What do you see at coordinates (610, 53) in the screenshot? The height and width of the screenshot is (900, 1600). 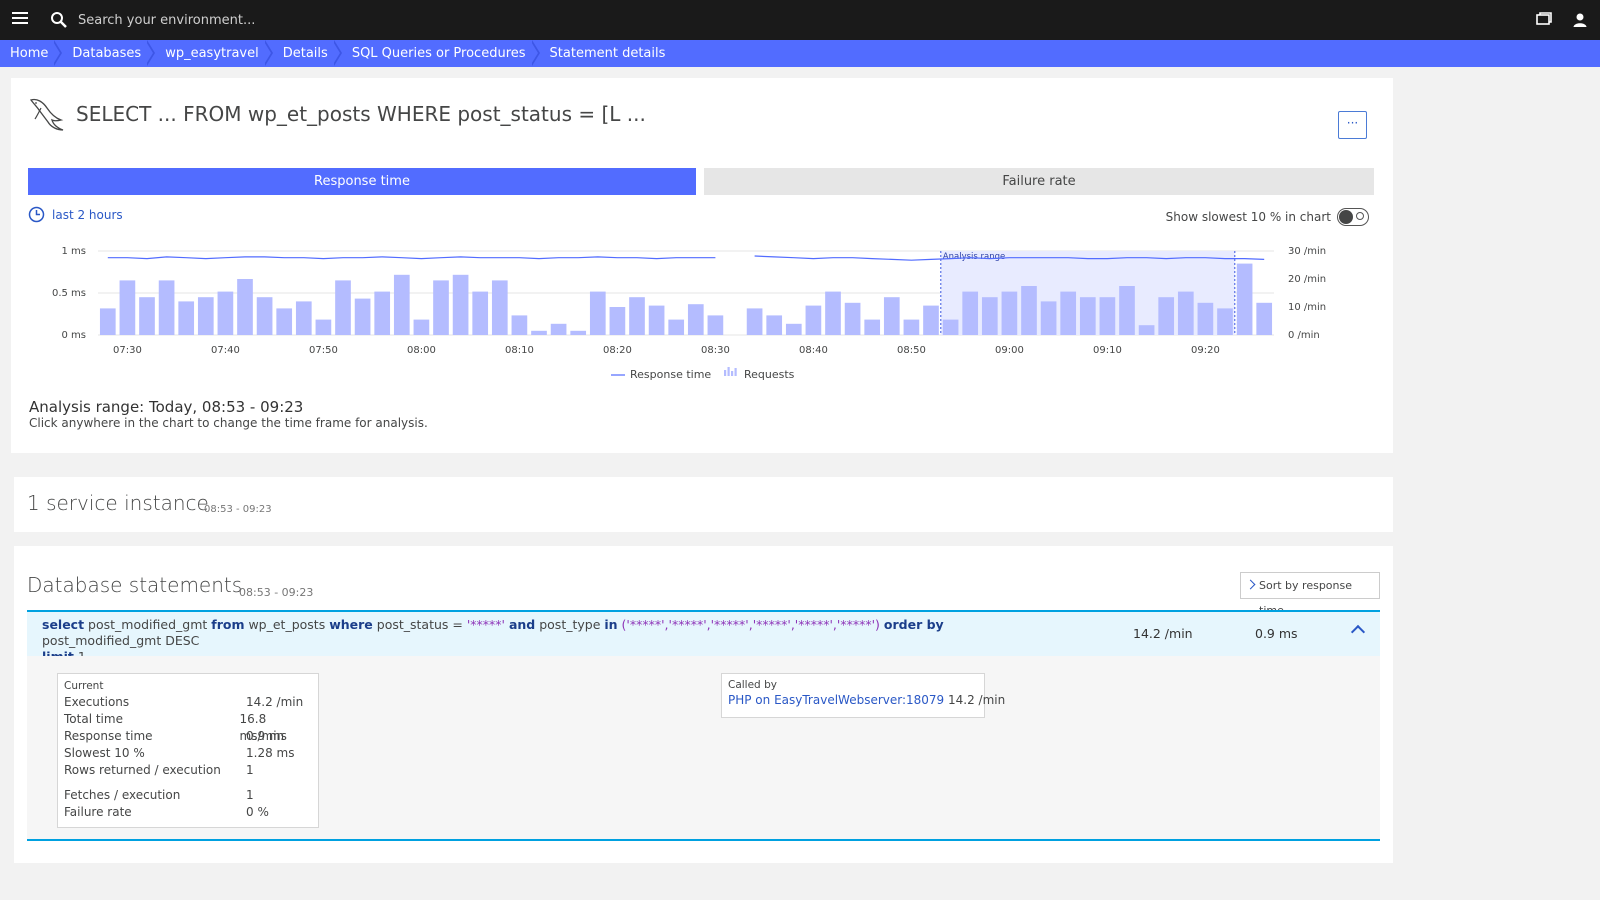 I see `breadcrumb-statement-details: Statement details` at bounding box center [610, 53].